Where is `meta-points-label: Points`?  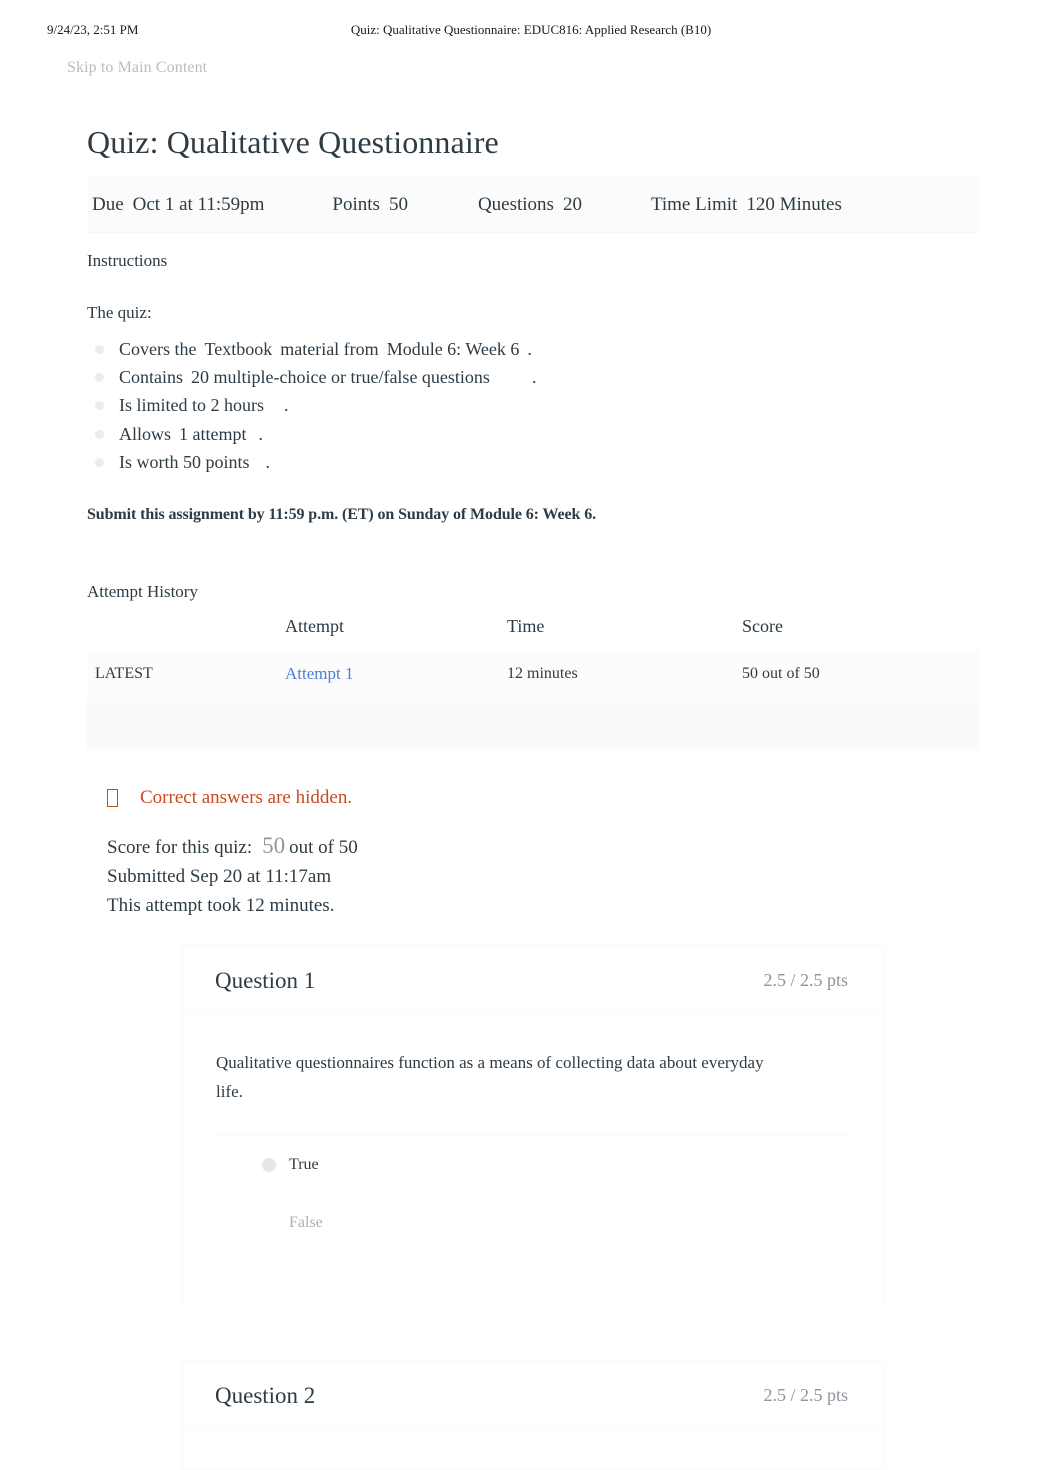
meta-points-label: Points is located at coordinates (356, 204).